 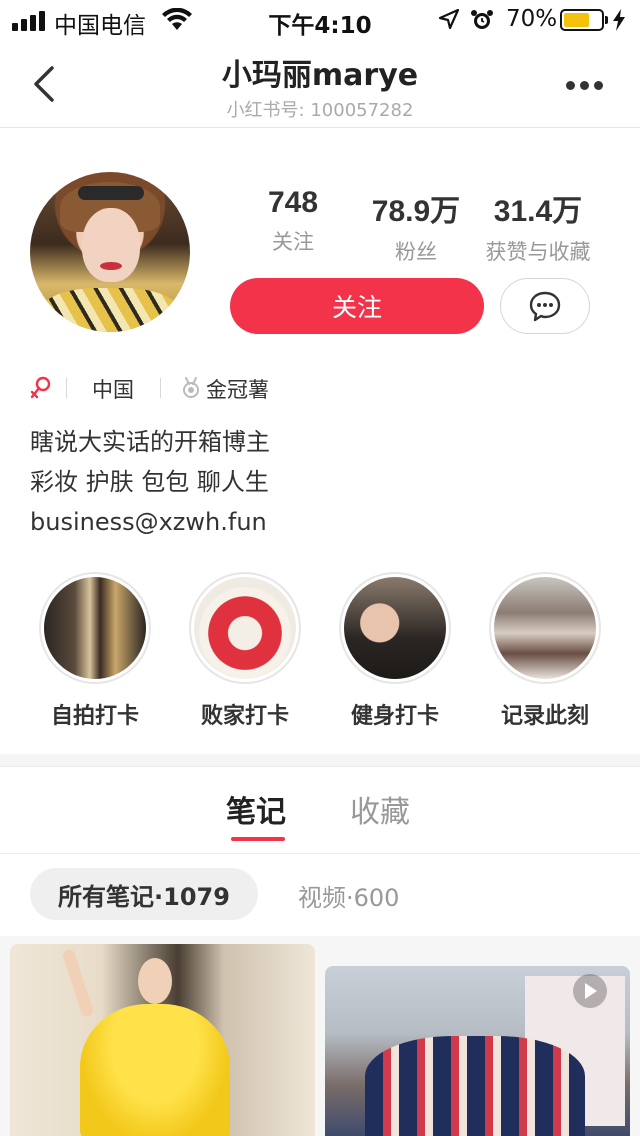 I want to click on highlight-label: 败家打卡, so click(x=244, y=716).